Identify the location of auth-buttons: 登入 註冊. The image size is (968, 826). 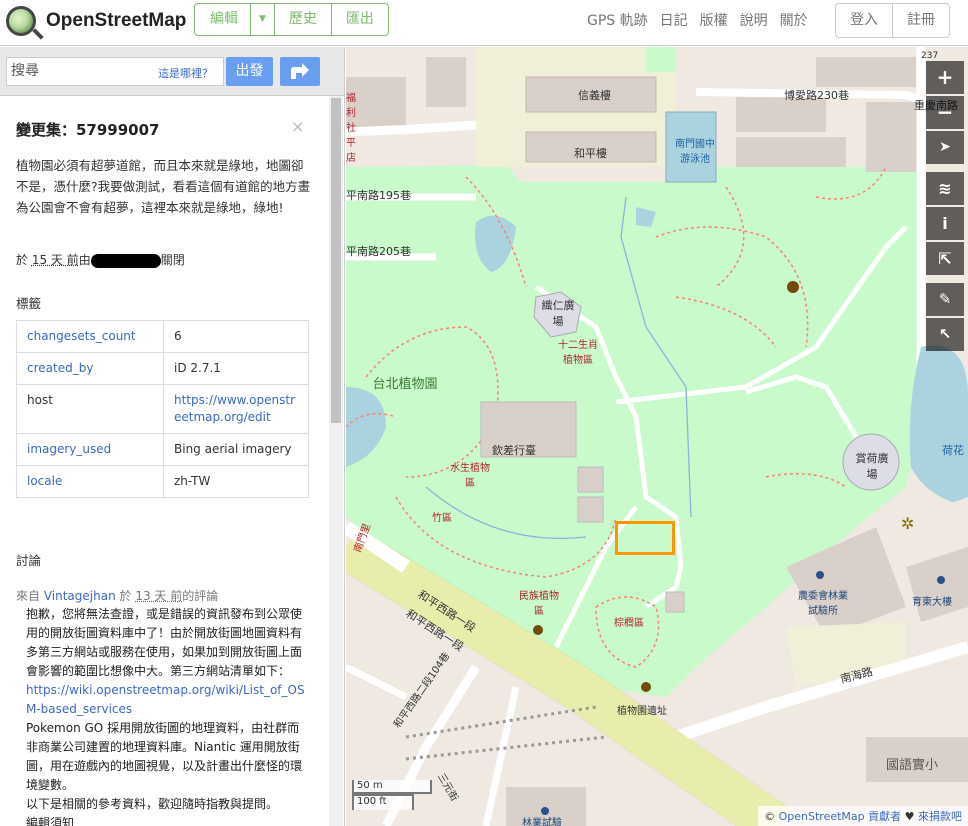
(892, 20).